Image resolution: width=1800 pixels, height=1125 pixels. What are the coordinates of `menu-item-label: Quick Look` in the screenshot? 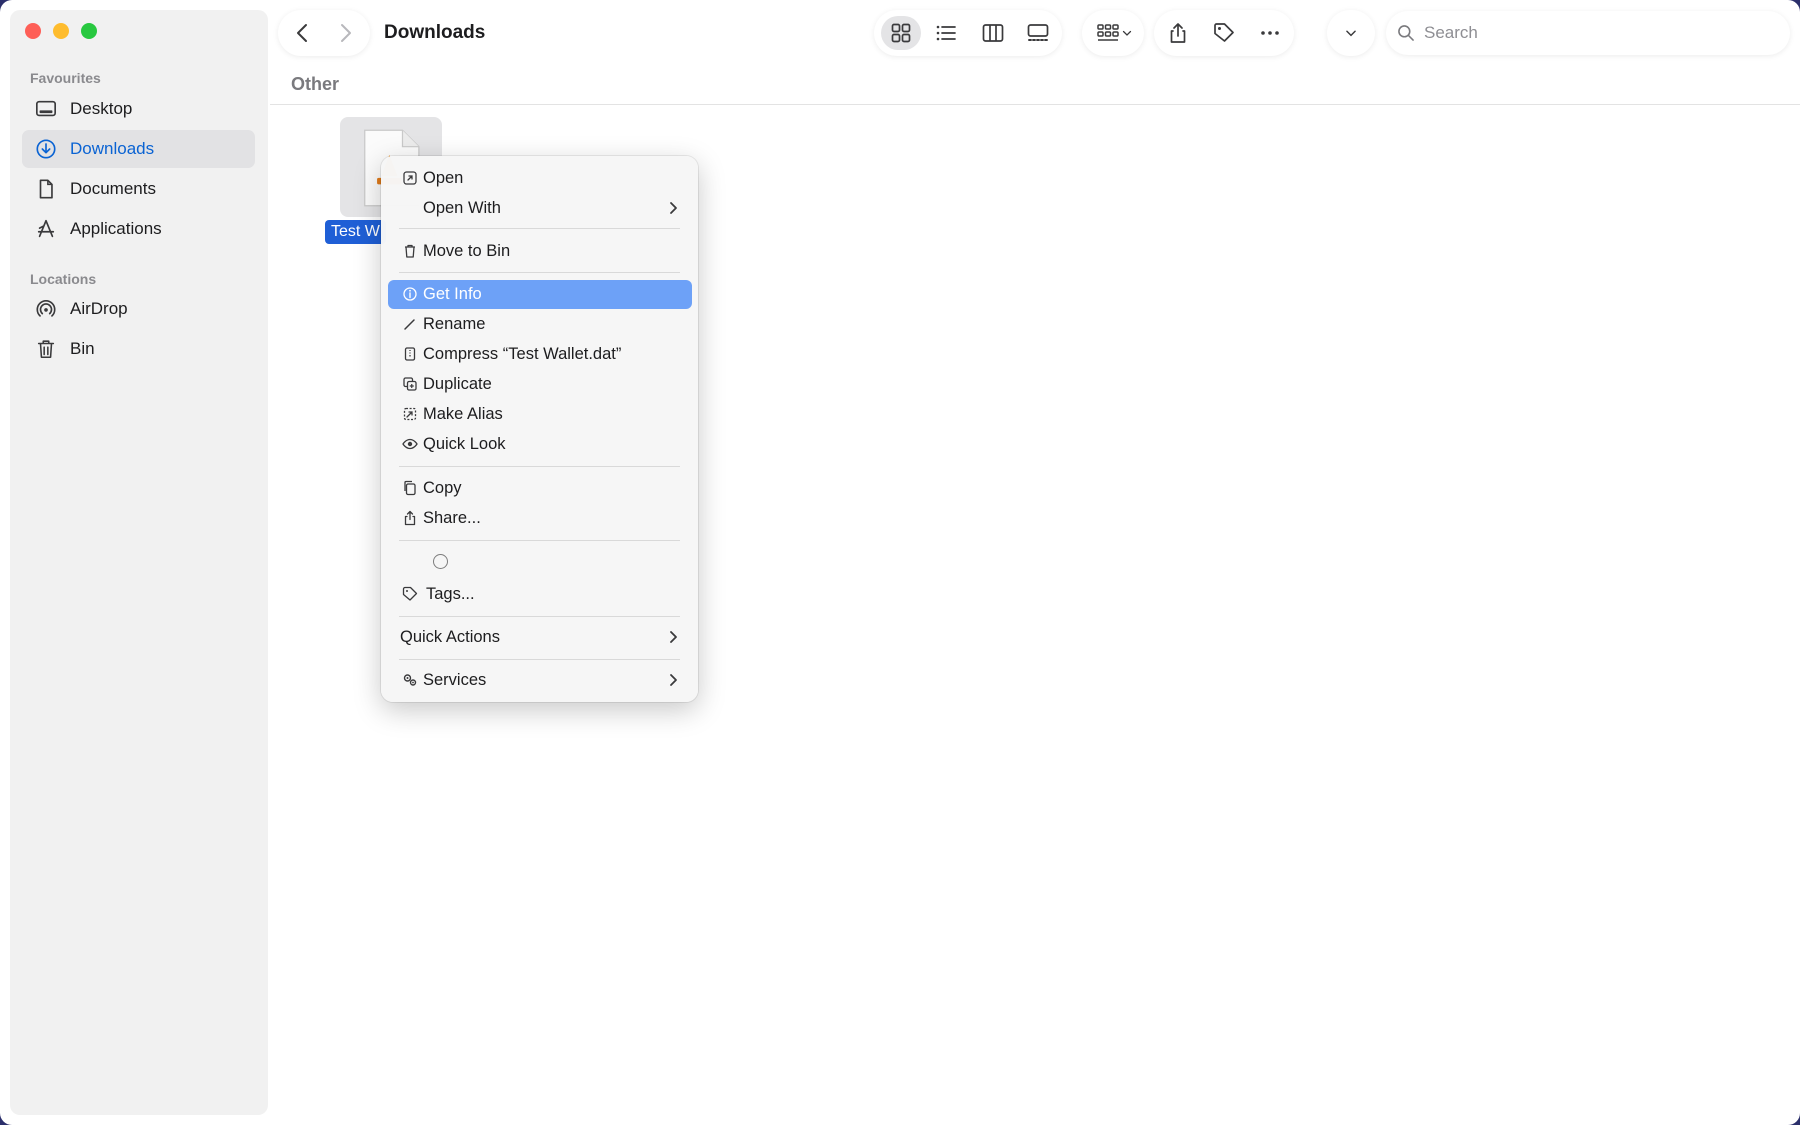 It's located at (464, 444).